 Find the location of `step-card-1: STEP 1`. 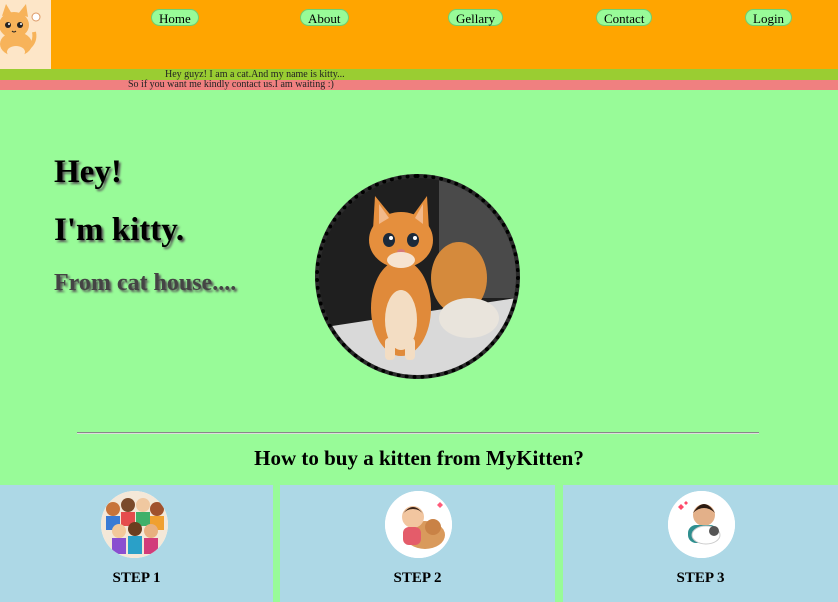

step-card-1: STEP 1 is located at coordinates (136, 543).